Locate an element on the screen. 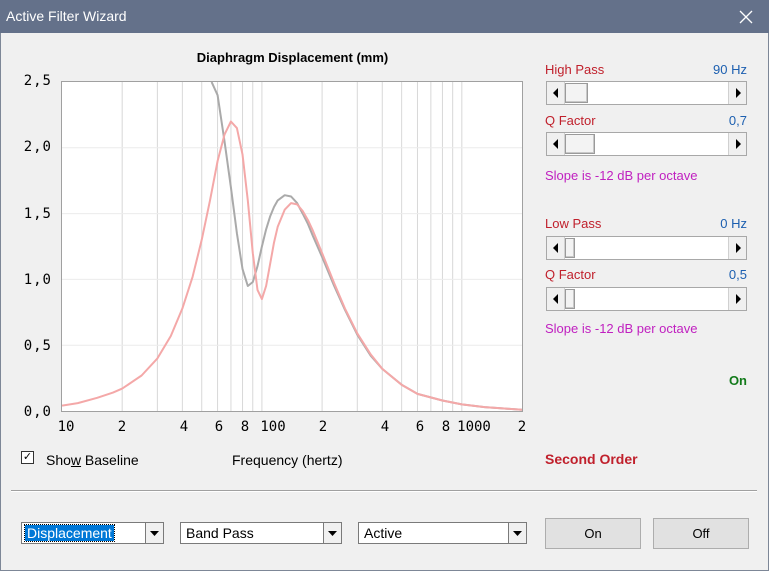 This screenshot has width=769, height=571. filter-status: On is located at coordinates (737, 380).